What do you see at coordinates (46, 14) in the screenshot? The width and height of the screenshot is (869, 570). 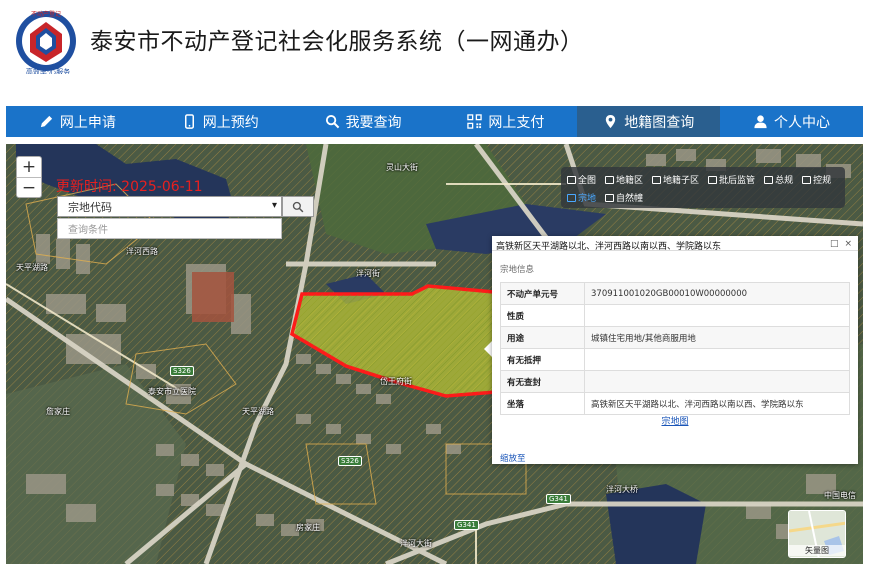 I see `svg-text: 不动产登记` at bounding box center [46, 14].